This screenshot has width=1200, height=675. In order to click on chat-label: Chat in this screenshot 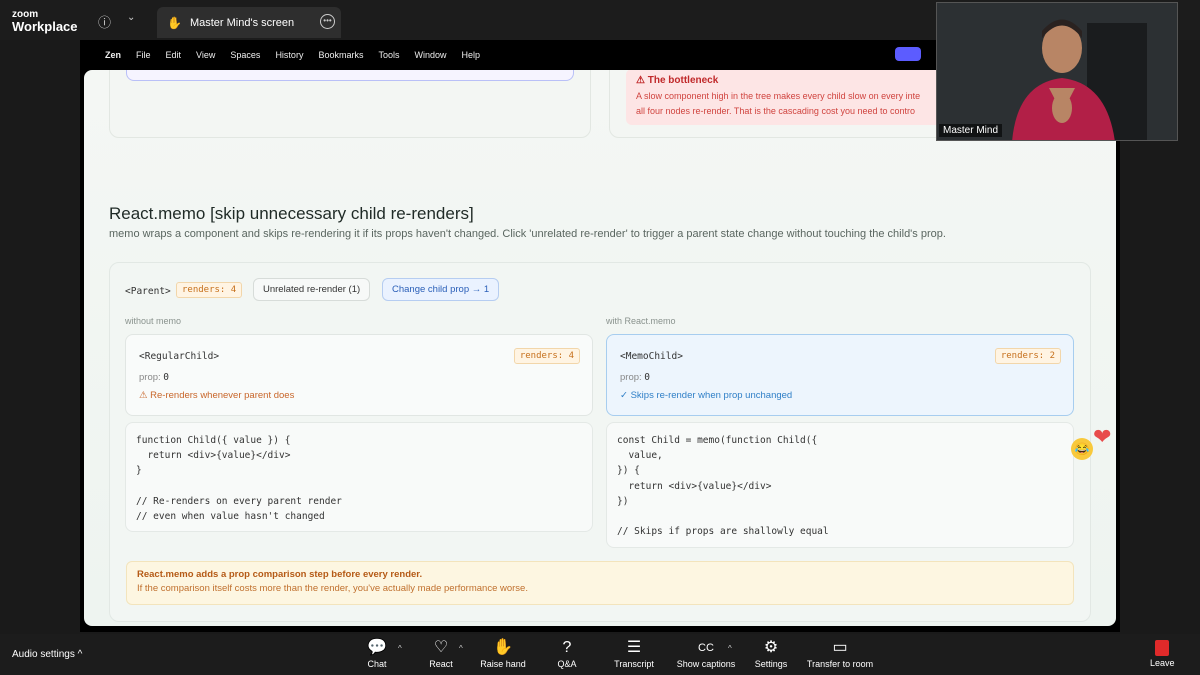, I will do `click(377, 664)`.